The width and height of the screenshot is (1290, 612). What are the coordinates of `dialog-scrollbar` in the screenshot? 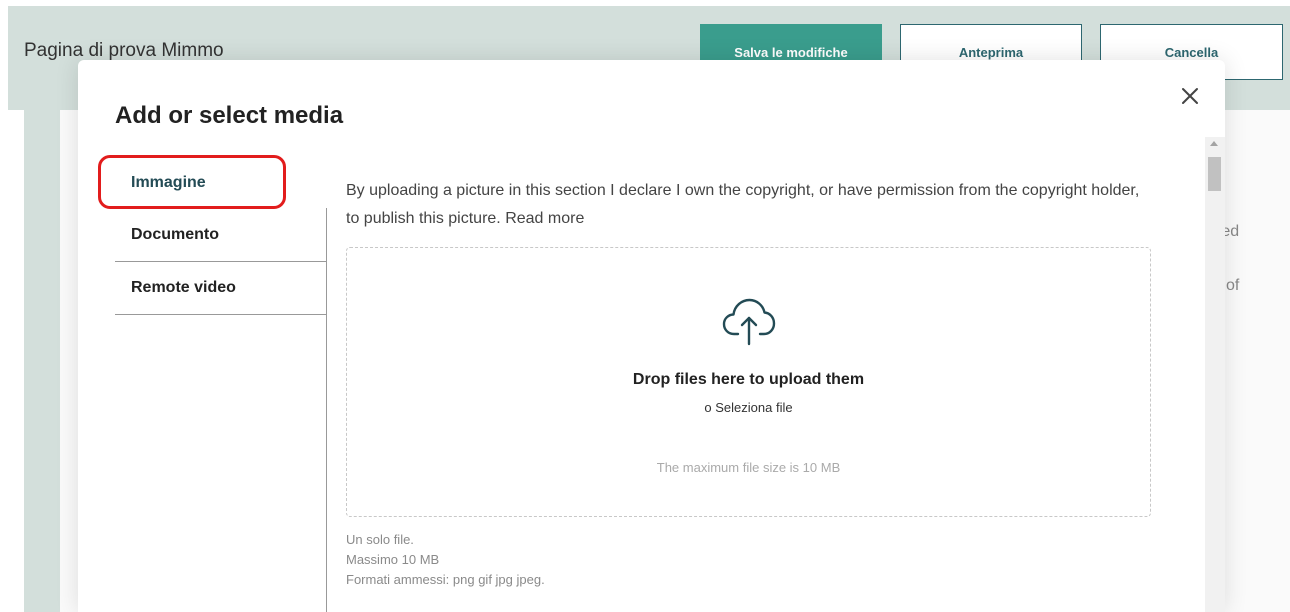 It's located at (1215, 374).